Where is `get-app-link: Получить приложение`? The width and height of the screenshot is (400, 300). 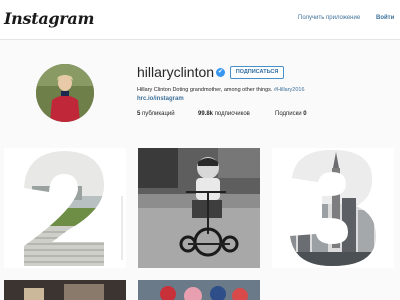
get-app-link: Получить приложение is located at coordinates (329, 18).